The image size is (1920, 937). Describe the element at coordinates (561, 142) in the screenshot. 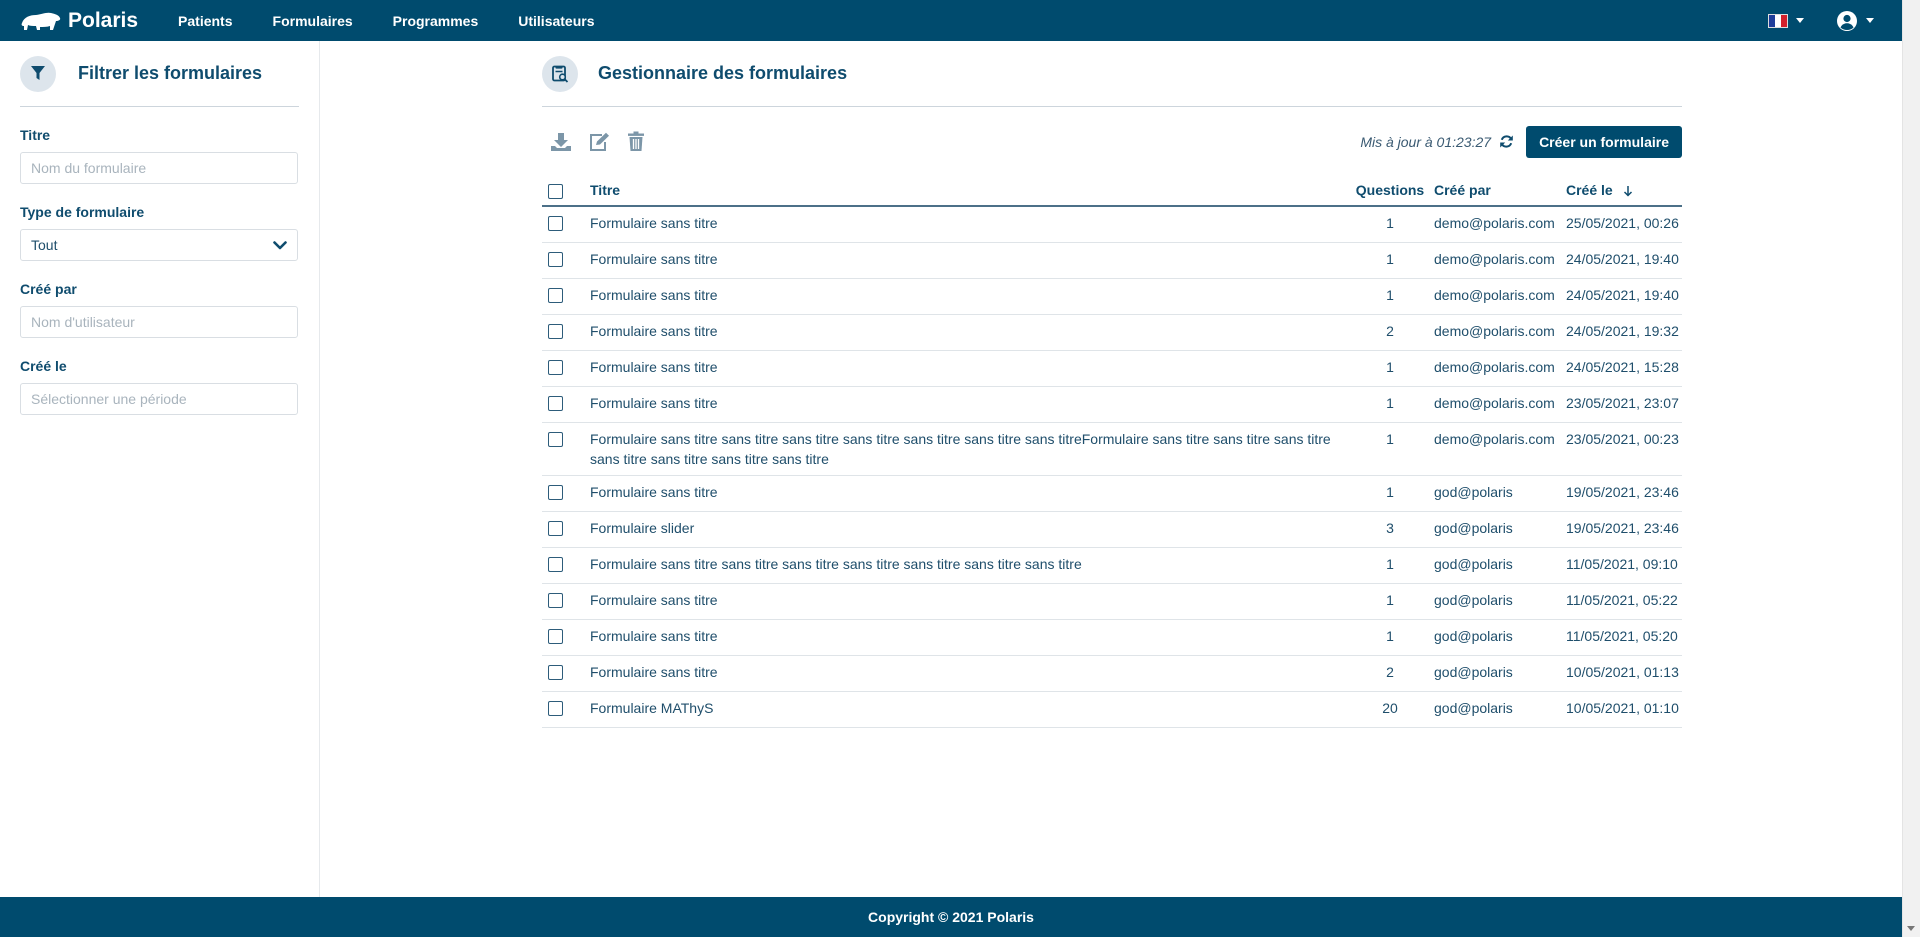

I see `download-icon` at that location.